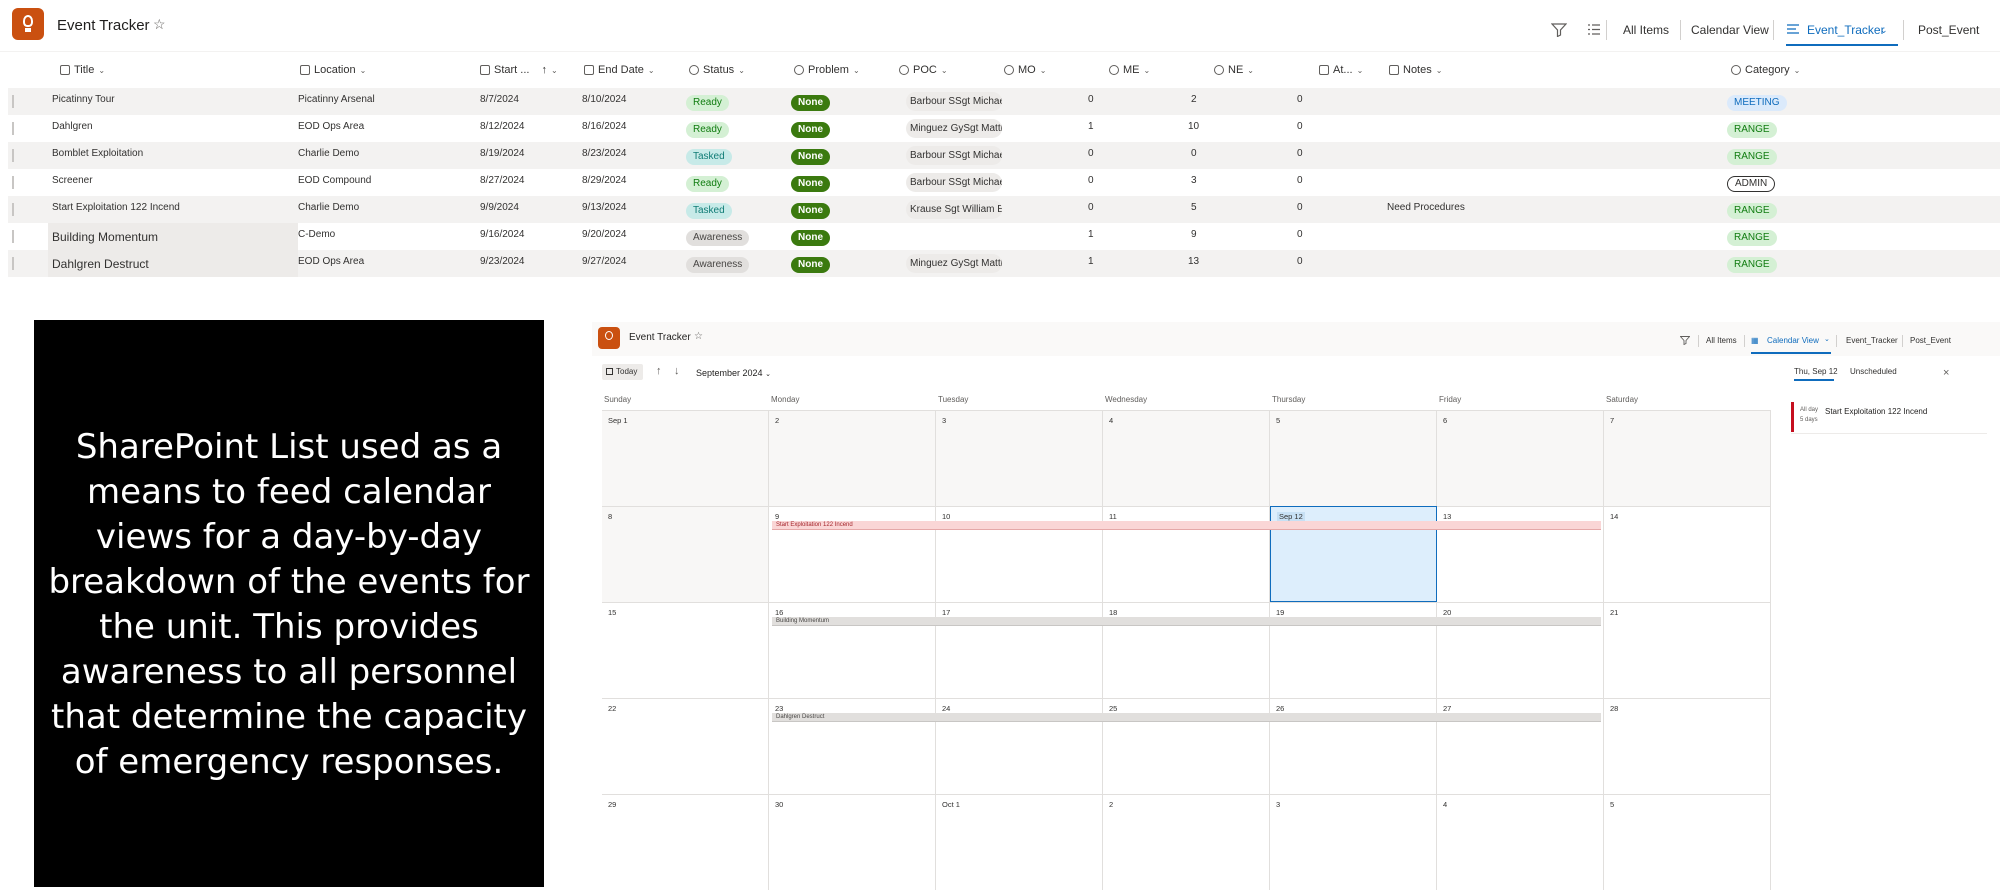 This screenshot has width=2000, height=890. I want to click on tab-selected-day: Thu, Sep 12, so click(1816, 371).